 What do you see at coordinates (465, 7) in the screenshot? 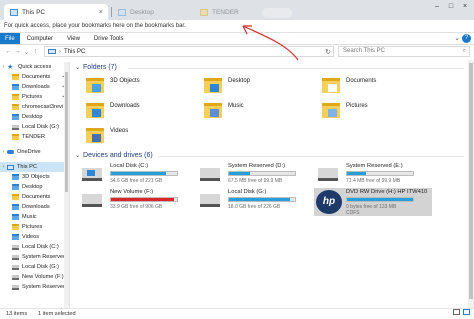
I see `close-window-button: ×` at bounding box center [465, 7].